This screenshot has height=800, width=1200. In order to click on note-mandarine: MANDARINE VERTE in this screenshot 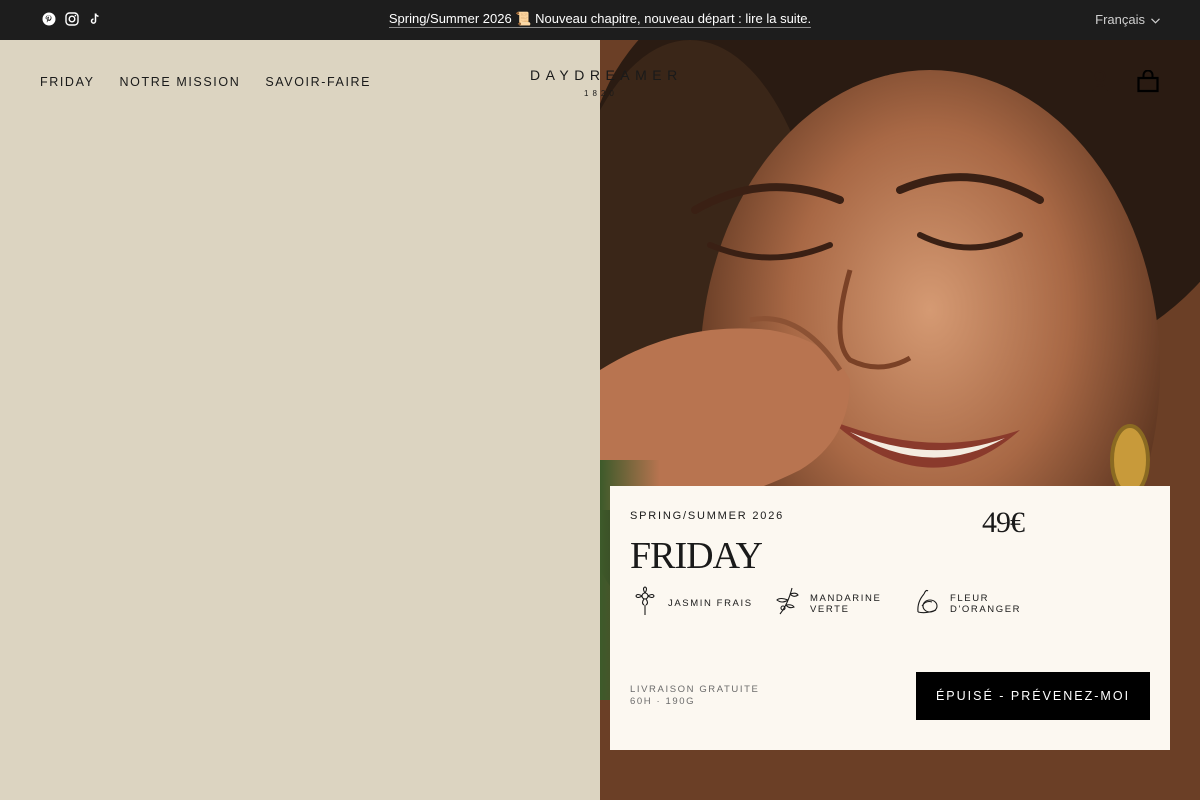, I will do `click(827, 603)`.